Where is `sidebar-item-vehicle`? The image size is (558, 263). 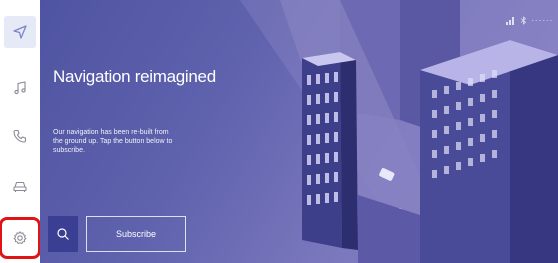
sidebar-item-vehicle is located at coordinates (20, 186).